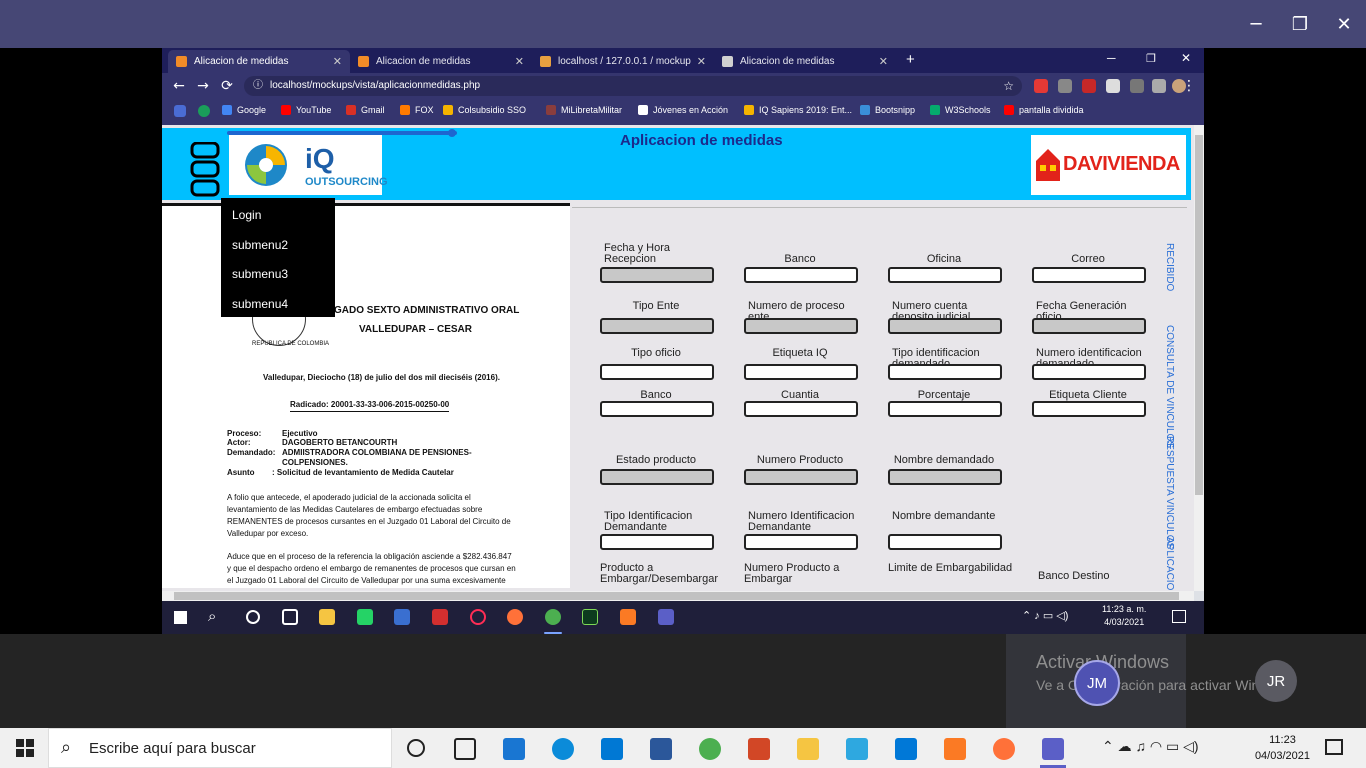  I want to click on taskbar-search-box: ⌕ Escribe aquí para buscar, so click(220, 748).